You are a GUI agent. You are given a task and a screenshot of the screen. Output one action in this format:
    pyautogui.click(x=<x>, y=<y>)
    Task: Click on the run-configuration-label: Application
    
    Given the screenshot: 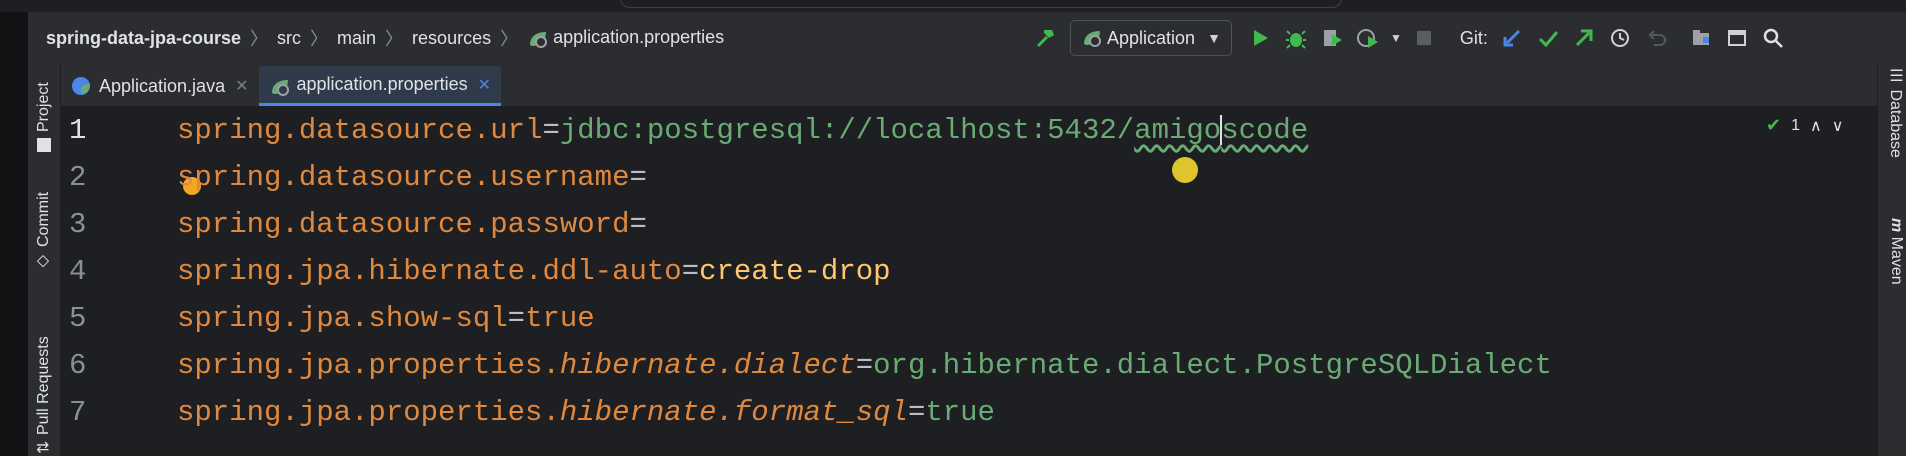 What is the action you would take?
    pyautogui.click(x=1151, y=37)
    